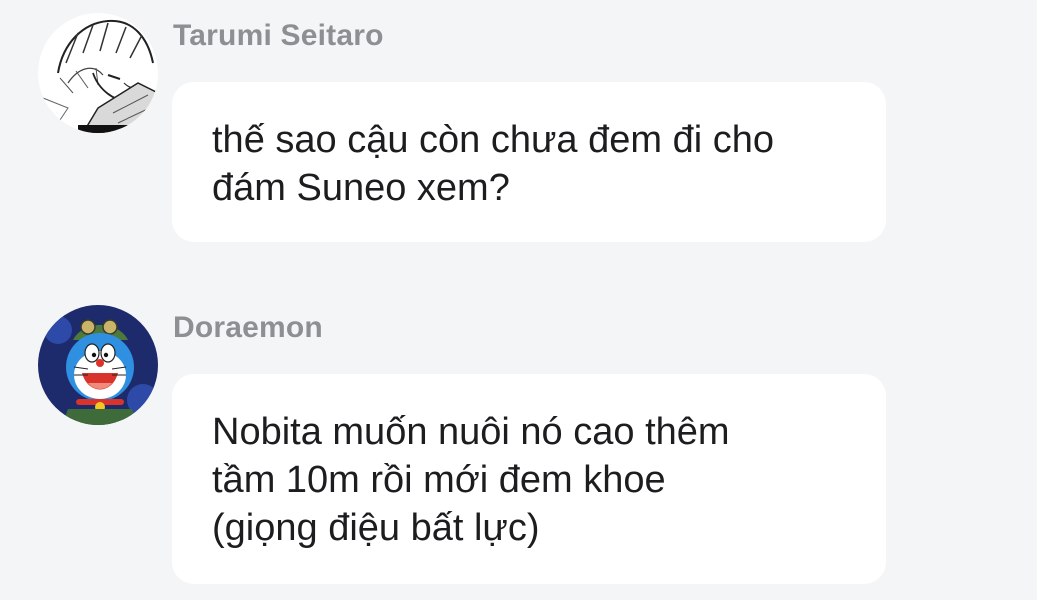 Image resolution: width=1037 pixels, height=600 pixels. I want to click on sender-name: Tarumi Seitaro, so click(278, 36).